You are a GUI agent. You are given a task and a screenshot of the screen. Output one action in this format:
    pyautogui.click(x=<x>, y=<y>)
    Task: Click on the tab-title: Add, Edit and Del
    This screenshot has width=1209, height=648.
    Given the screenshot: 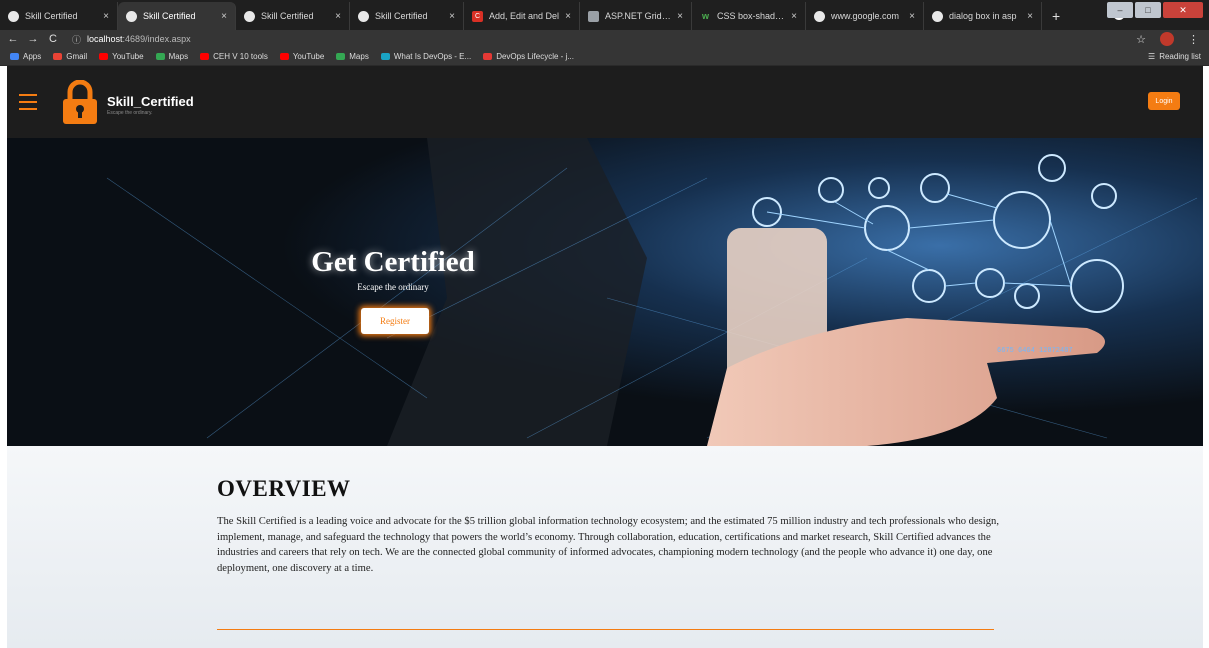 What is the action you would take?
    pyautogui.click(x=524, y=16)
    